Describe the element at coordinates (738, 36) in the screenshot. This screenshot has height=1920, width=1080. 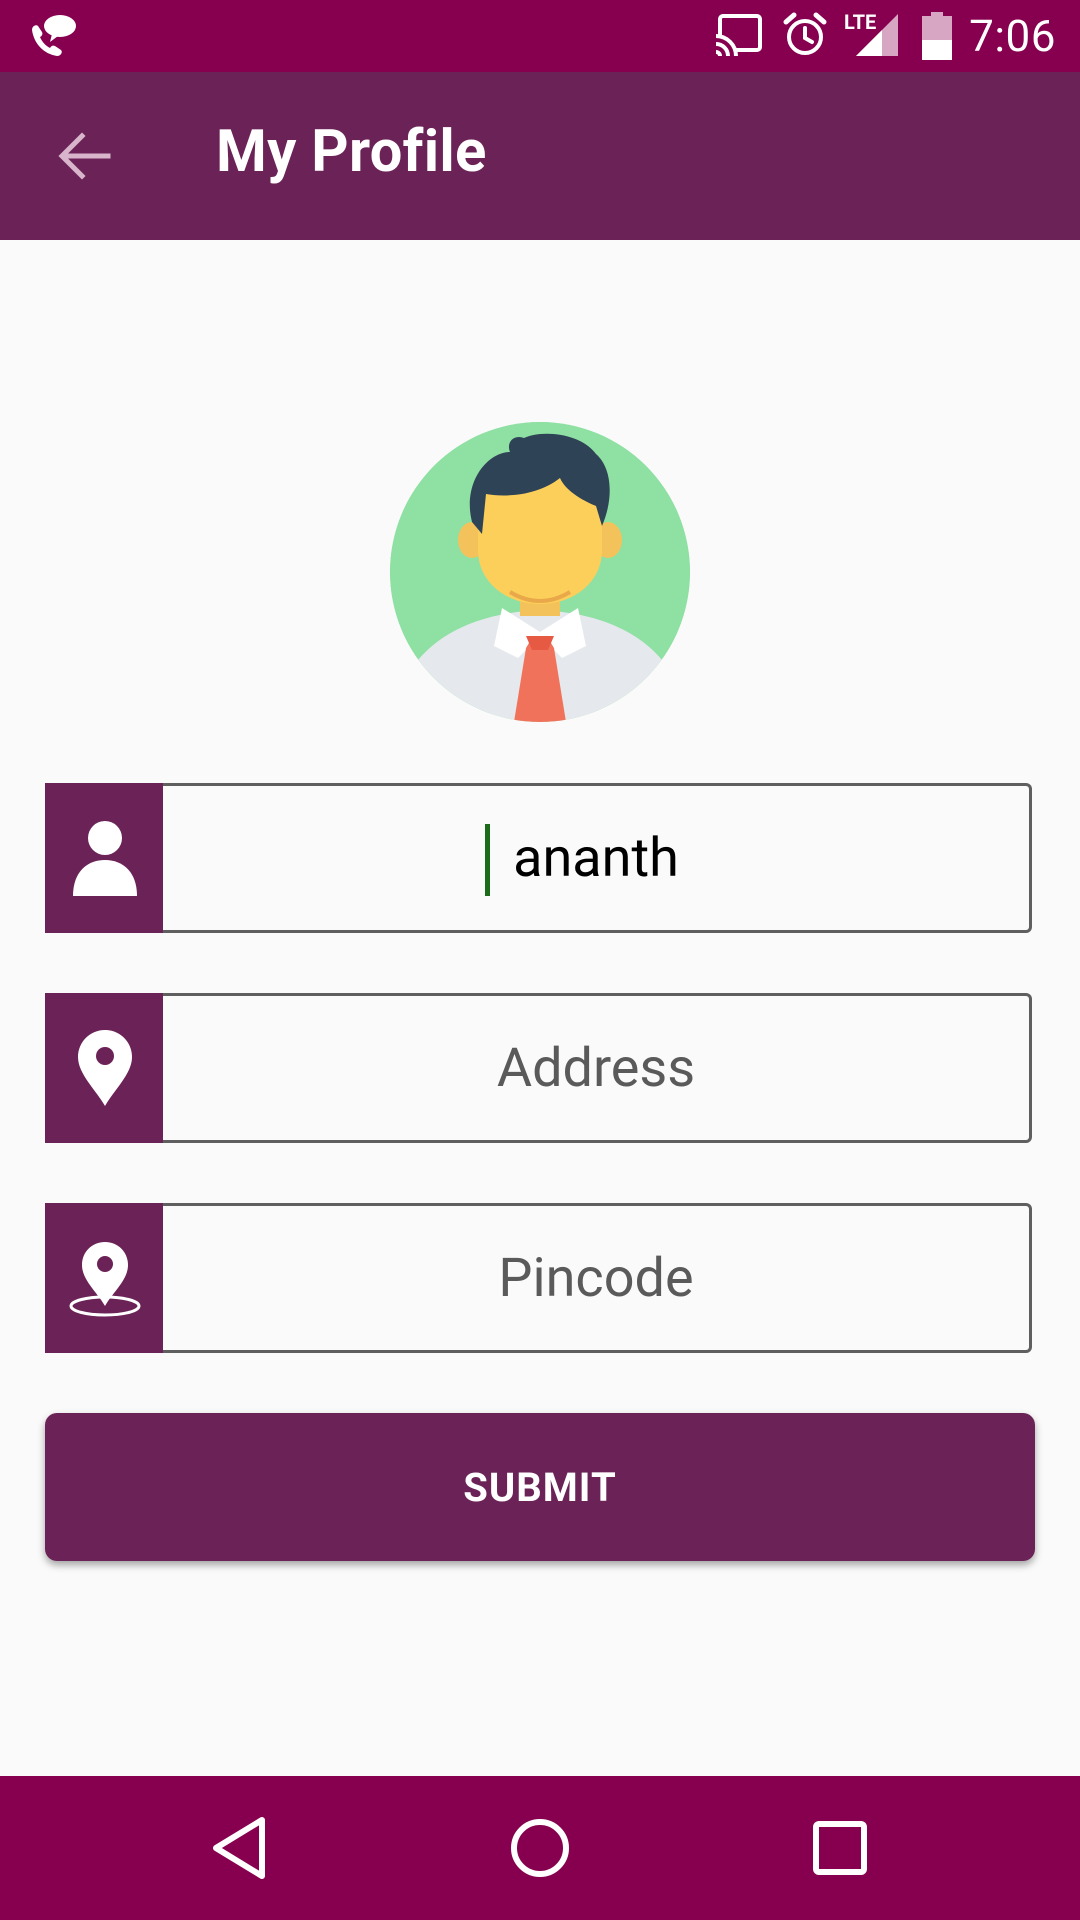
I see `cast-icon` at that location.